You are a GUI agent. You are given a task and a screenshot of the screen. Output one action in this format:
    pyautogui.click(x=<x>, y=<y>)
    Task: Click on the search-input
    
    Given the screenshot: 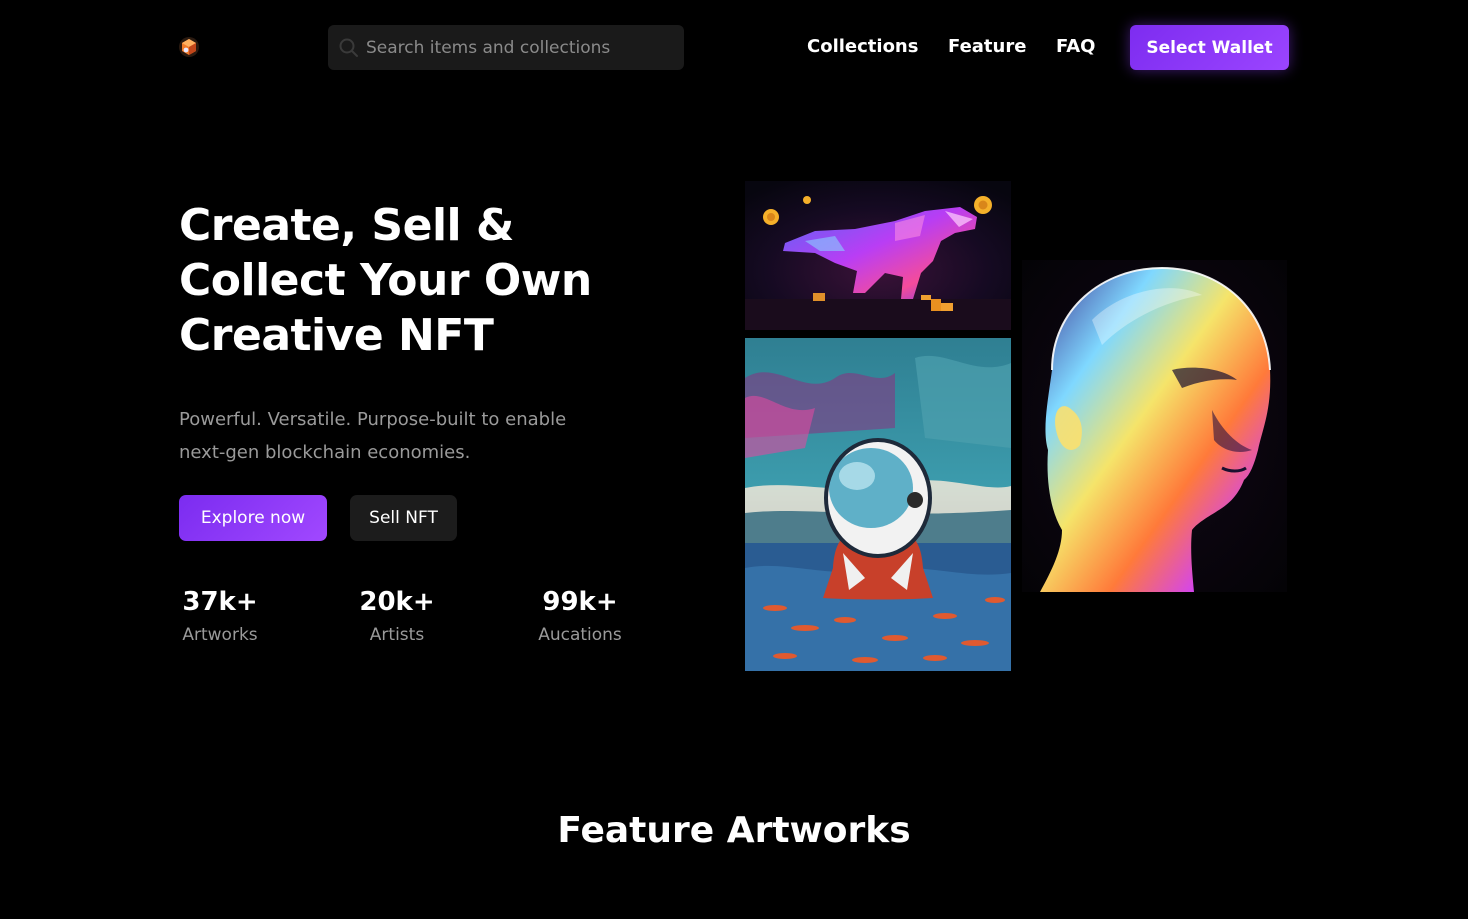 What is the action you would take?
    pyautogui.click(x=525, y=47)
    